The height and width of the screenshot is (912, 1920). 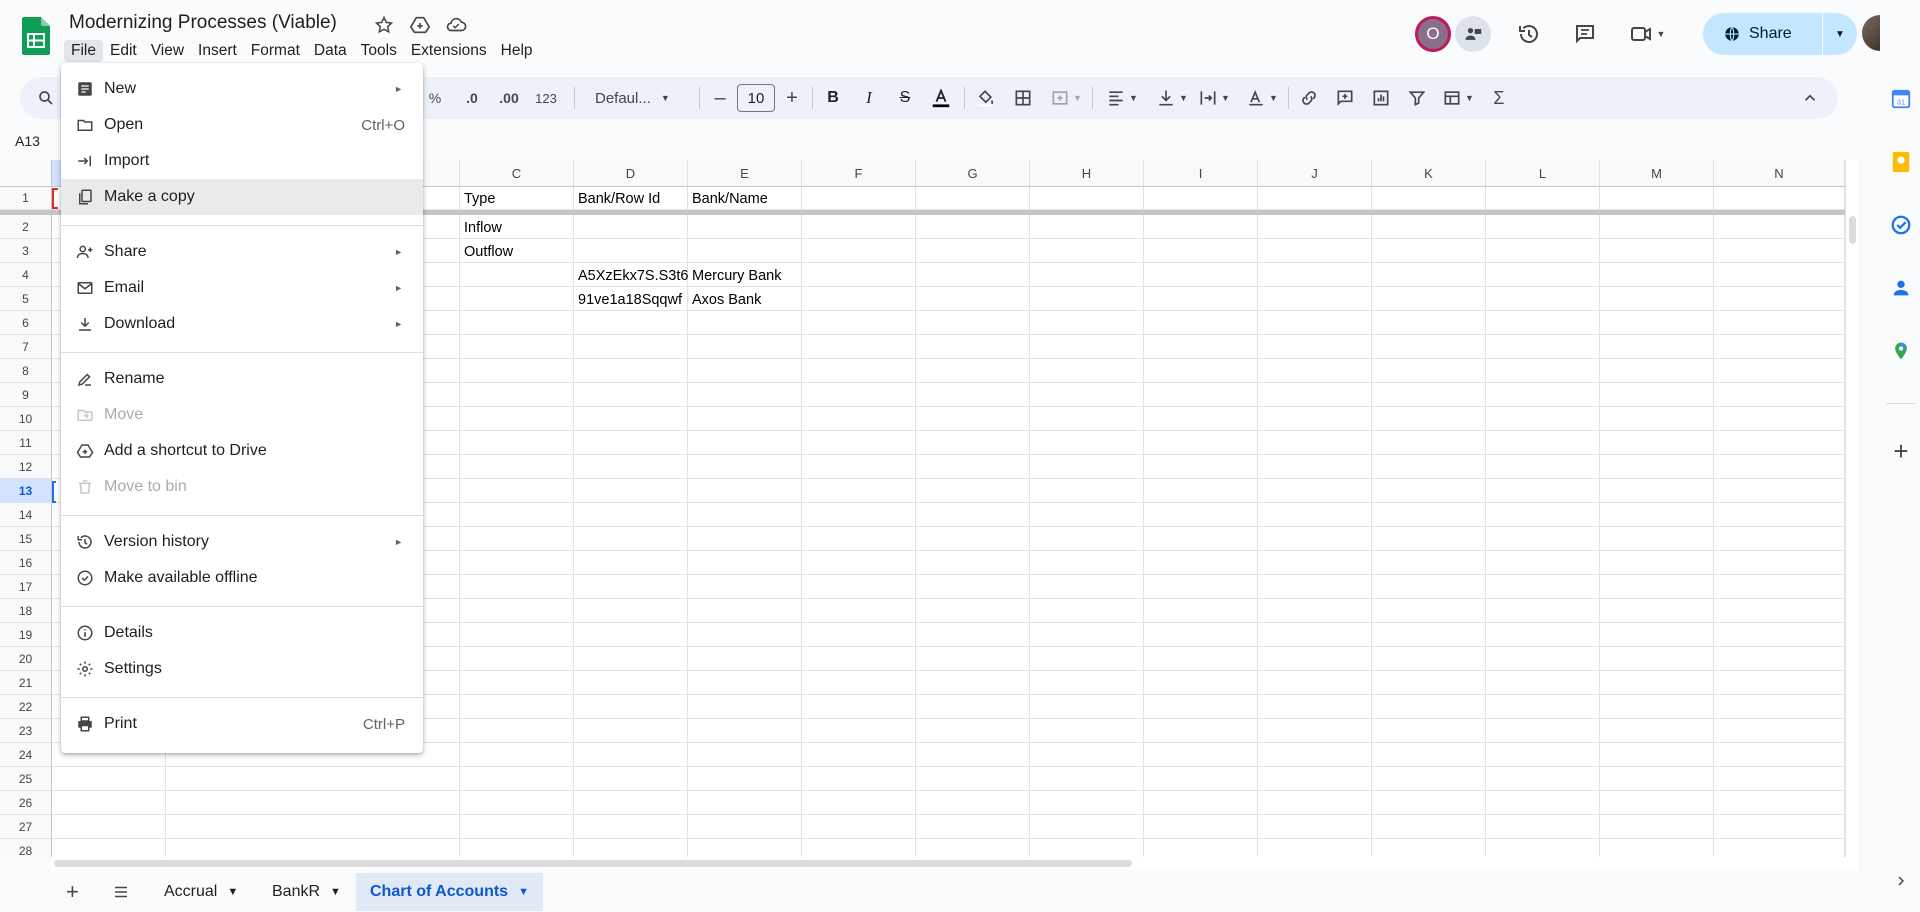 What do you see at coordinates (517, 228) in the screenshot?
I see `cell-c2: Inflow` at bounding box center [517, 228].